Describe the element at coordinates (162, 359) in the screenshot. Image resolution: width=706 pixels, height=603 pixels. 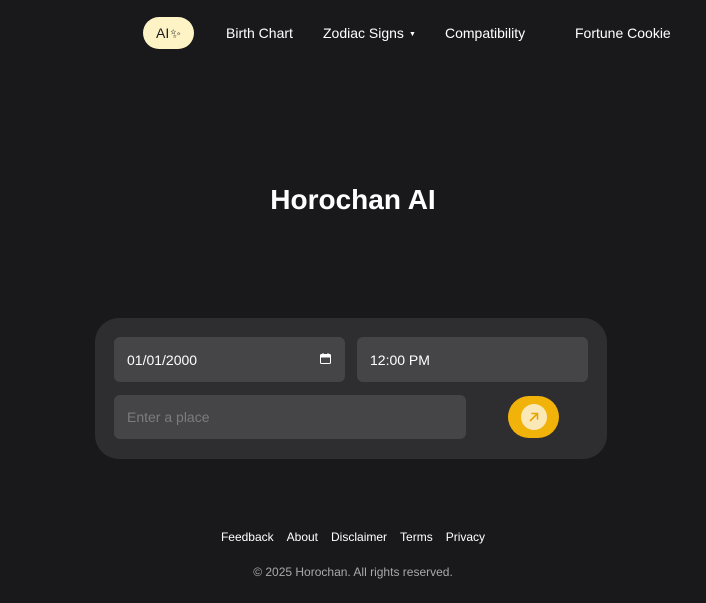
I see `date-value: 01/01/2000` at that location.